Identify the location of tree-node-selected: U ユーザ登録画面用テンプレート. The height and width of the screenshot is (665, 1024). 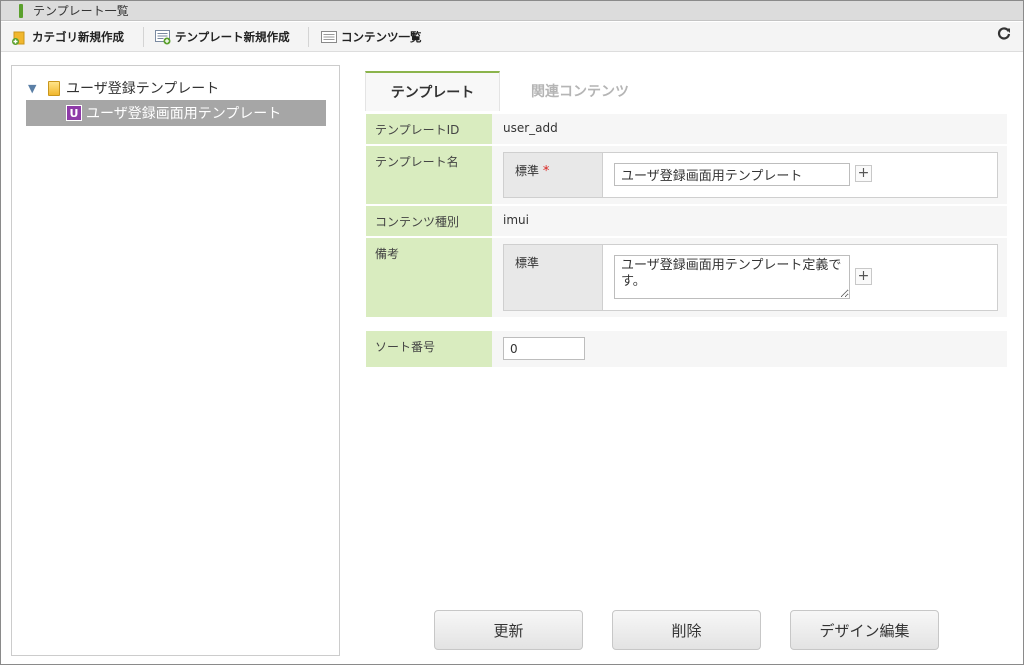
(176, 113).